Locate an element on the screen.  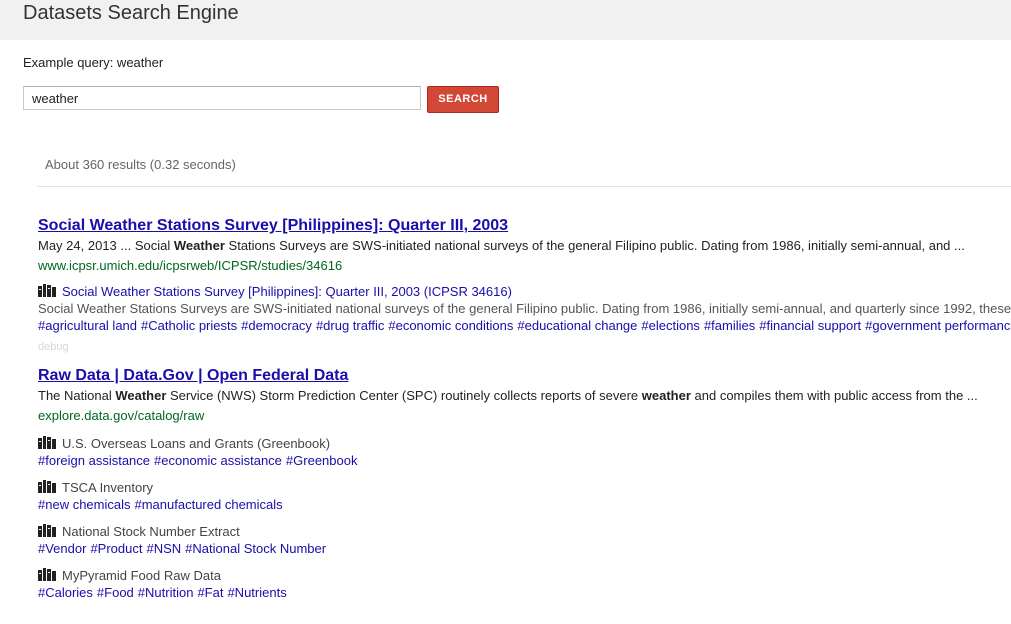
app-title: Datasets Search Engine is located at coordinates (131, 13).